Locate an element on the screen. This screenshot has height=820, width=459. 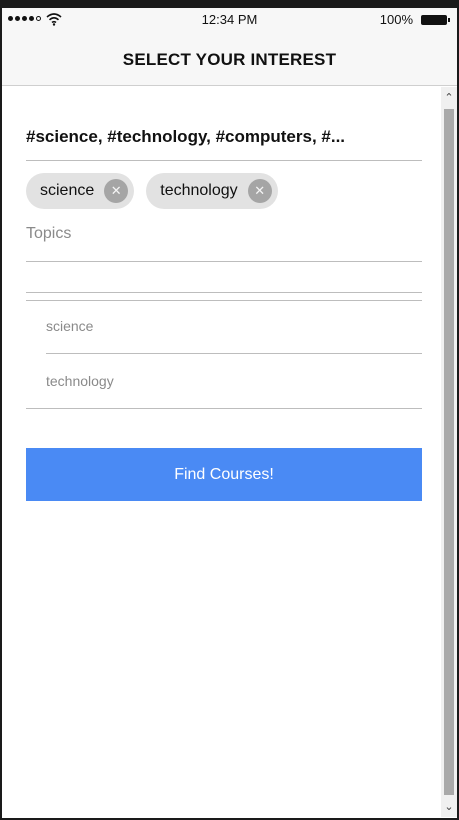
page-title: SELECT YOUR INTEREST is located at coordinates (229, 59).